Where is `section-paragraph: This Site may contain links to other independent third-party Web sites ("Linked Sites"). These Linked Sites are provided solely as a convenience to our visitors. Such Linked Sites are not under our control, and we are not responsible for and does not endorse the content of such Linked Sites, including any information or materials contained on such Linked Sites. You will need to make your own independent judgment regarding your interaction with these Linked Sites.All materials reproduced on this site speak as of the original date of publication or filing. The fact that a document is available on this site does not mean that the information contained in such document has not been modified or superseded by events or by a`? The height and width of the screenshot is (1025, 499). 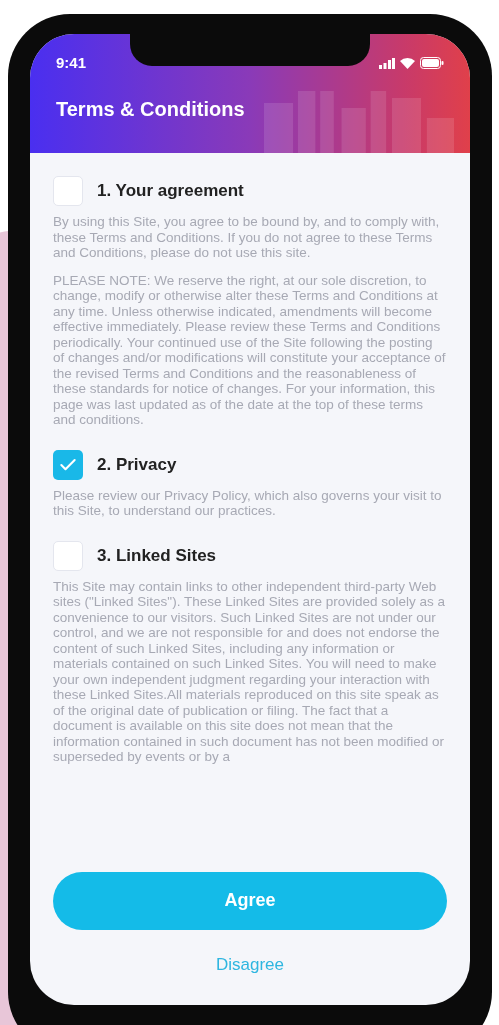 section-paragraph: This Site may contain links to other independent third-party Web sites ("Linked Sites"). These Linked Sites are provided solely as a convenience to our visitors. Such Linked Sites are not under our control, and we are not responsible for and does not endorse the content of such Linked Sites, including any information or materials contained on such Linked Sites. You will need to make your own independent judgment regarding your interaction with these Linked Sites.All materials reproduced on this site speak as of the original date of publication or filing. The fact that a document is available on this site does not mean that the information contained in such document has not been modified or superseded by events or by a is located at coordinates (250, 671).